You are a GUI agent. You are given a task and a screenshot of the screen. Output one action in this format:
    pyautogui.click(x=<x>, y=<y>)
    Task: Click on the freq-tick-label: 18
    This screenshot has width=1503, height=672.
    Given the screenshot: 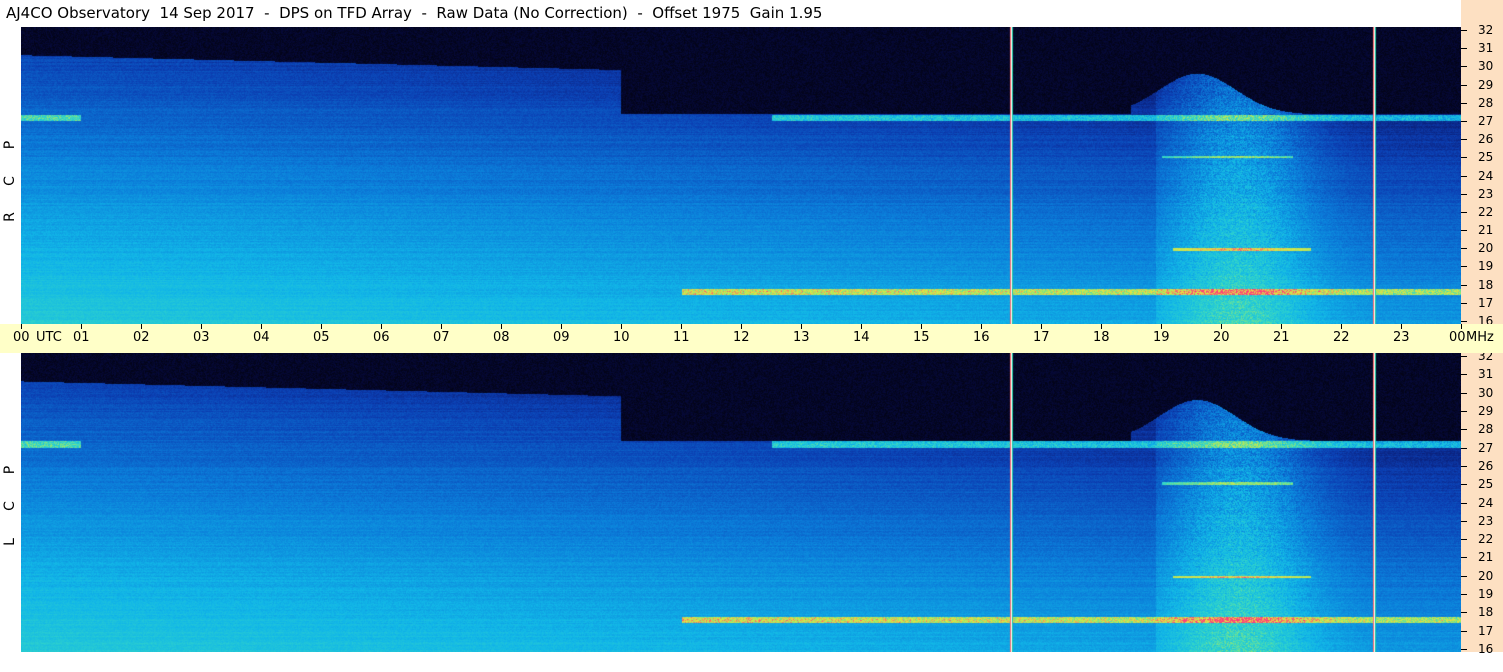 What is the action you would take?
    pyautogui.click(x=1486, y=285)
    